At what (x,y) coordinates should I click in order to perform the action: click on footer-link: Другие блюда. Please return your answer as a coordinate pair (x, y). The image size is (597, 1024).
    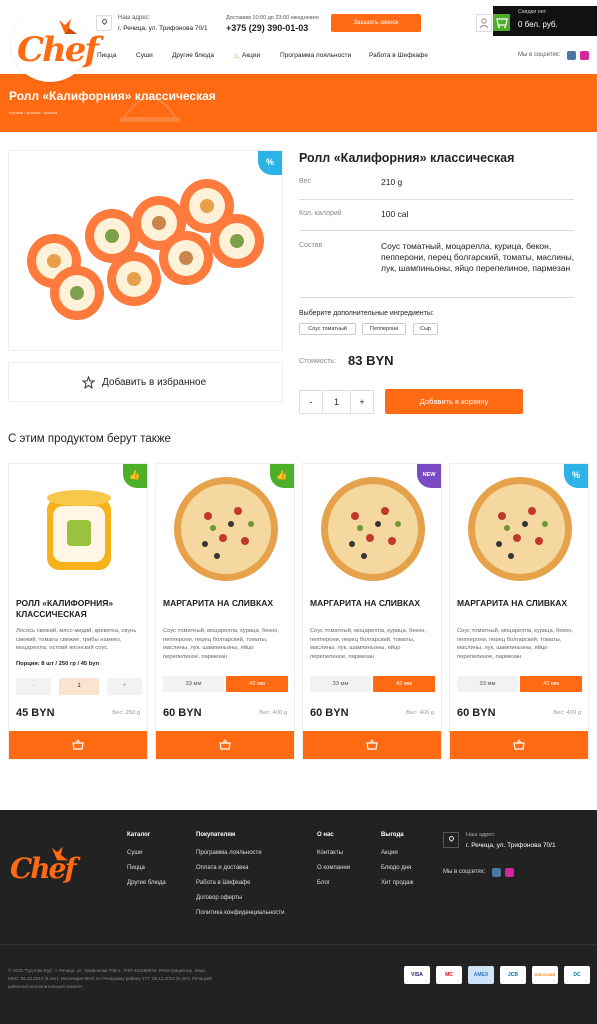
    Looking at the image, I should click on (146, 883).